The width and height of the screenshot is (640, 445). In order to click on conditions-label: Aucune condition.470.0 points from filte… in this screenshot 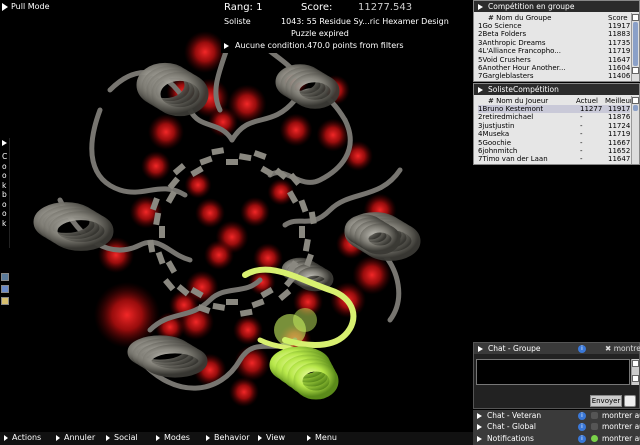, I will do `click(319, 45)`.